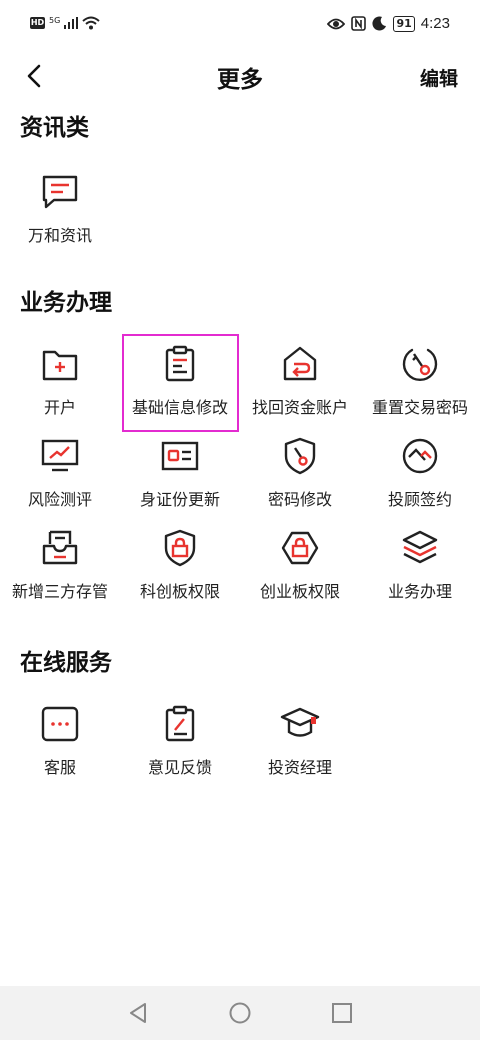 This screenshot has height=1040, width=480. I want to click on selection-highlight, so click(180, 383).